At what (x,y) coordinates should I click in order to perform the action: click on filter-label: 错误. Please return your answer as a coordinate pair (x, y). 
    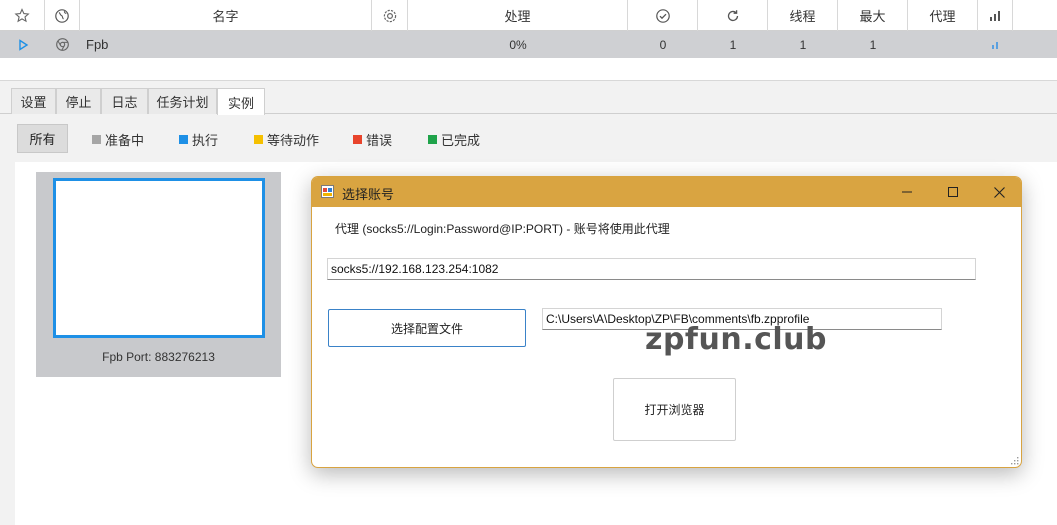
    Looking at the image, I should click on (379, 140).